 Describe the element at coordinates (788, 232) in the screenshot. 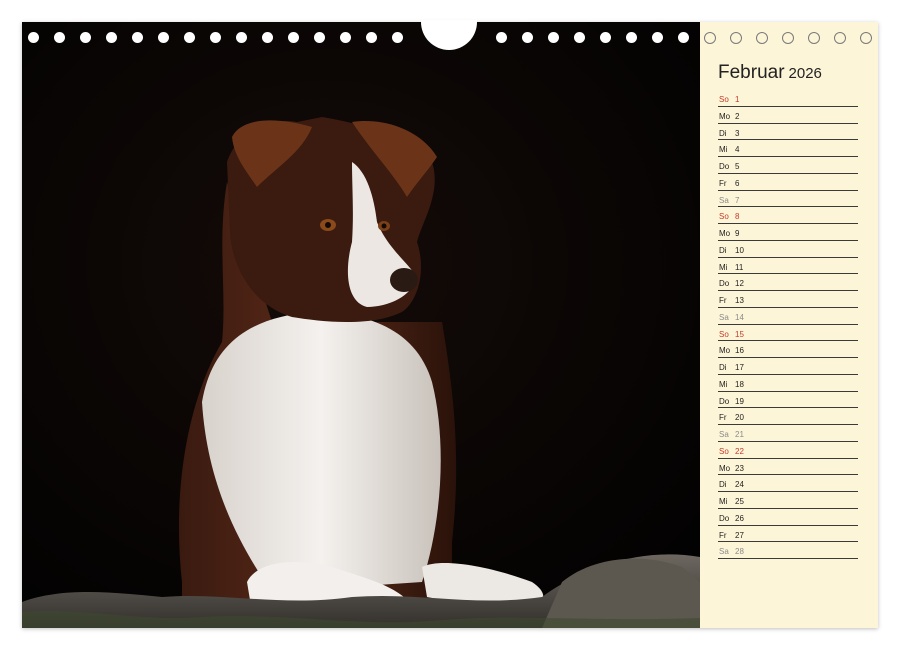

I see `day-row: Mo 9` at that location.